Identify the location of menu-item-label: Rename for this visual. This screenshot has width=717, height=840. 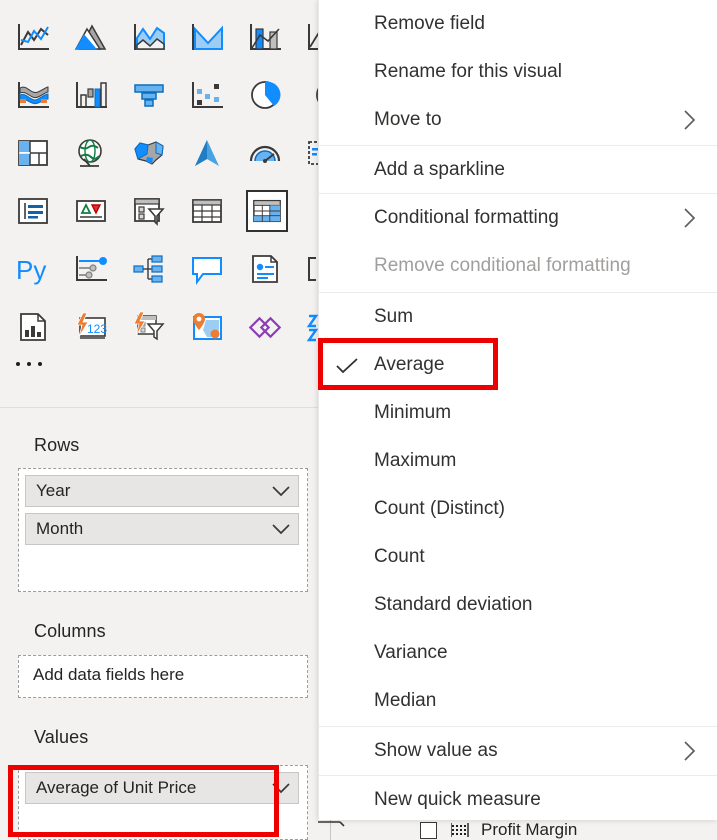
(468, 71).